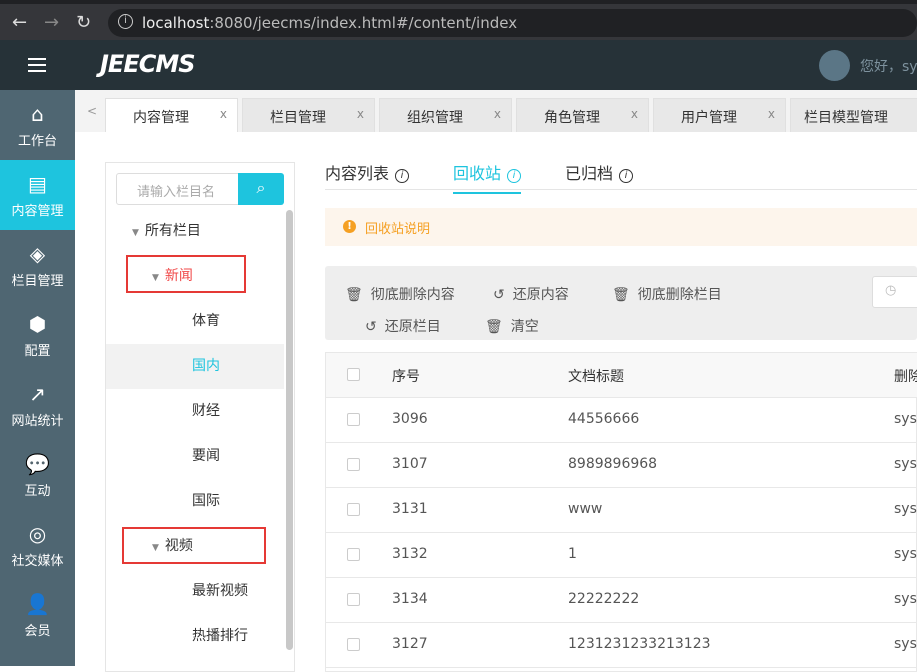  I want to click on sidebar: ⌂ 工作台 ▤ 内容管理 ◈ 栏目管理 ⬢ 配置 ↗ 网站统计 💬 互动 ◎ 社交媒体 👤 会员, so click(37, 378).